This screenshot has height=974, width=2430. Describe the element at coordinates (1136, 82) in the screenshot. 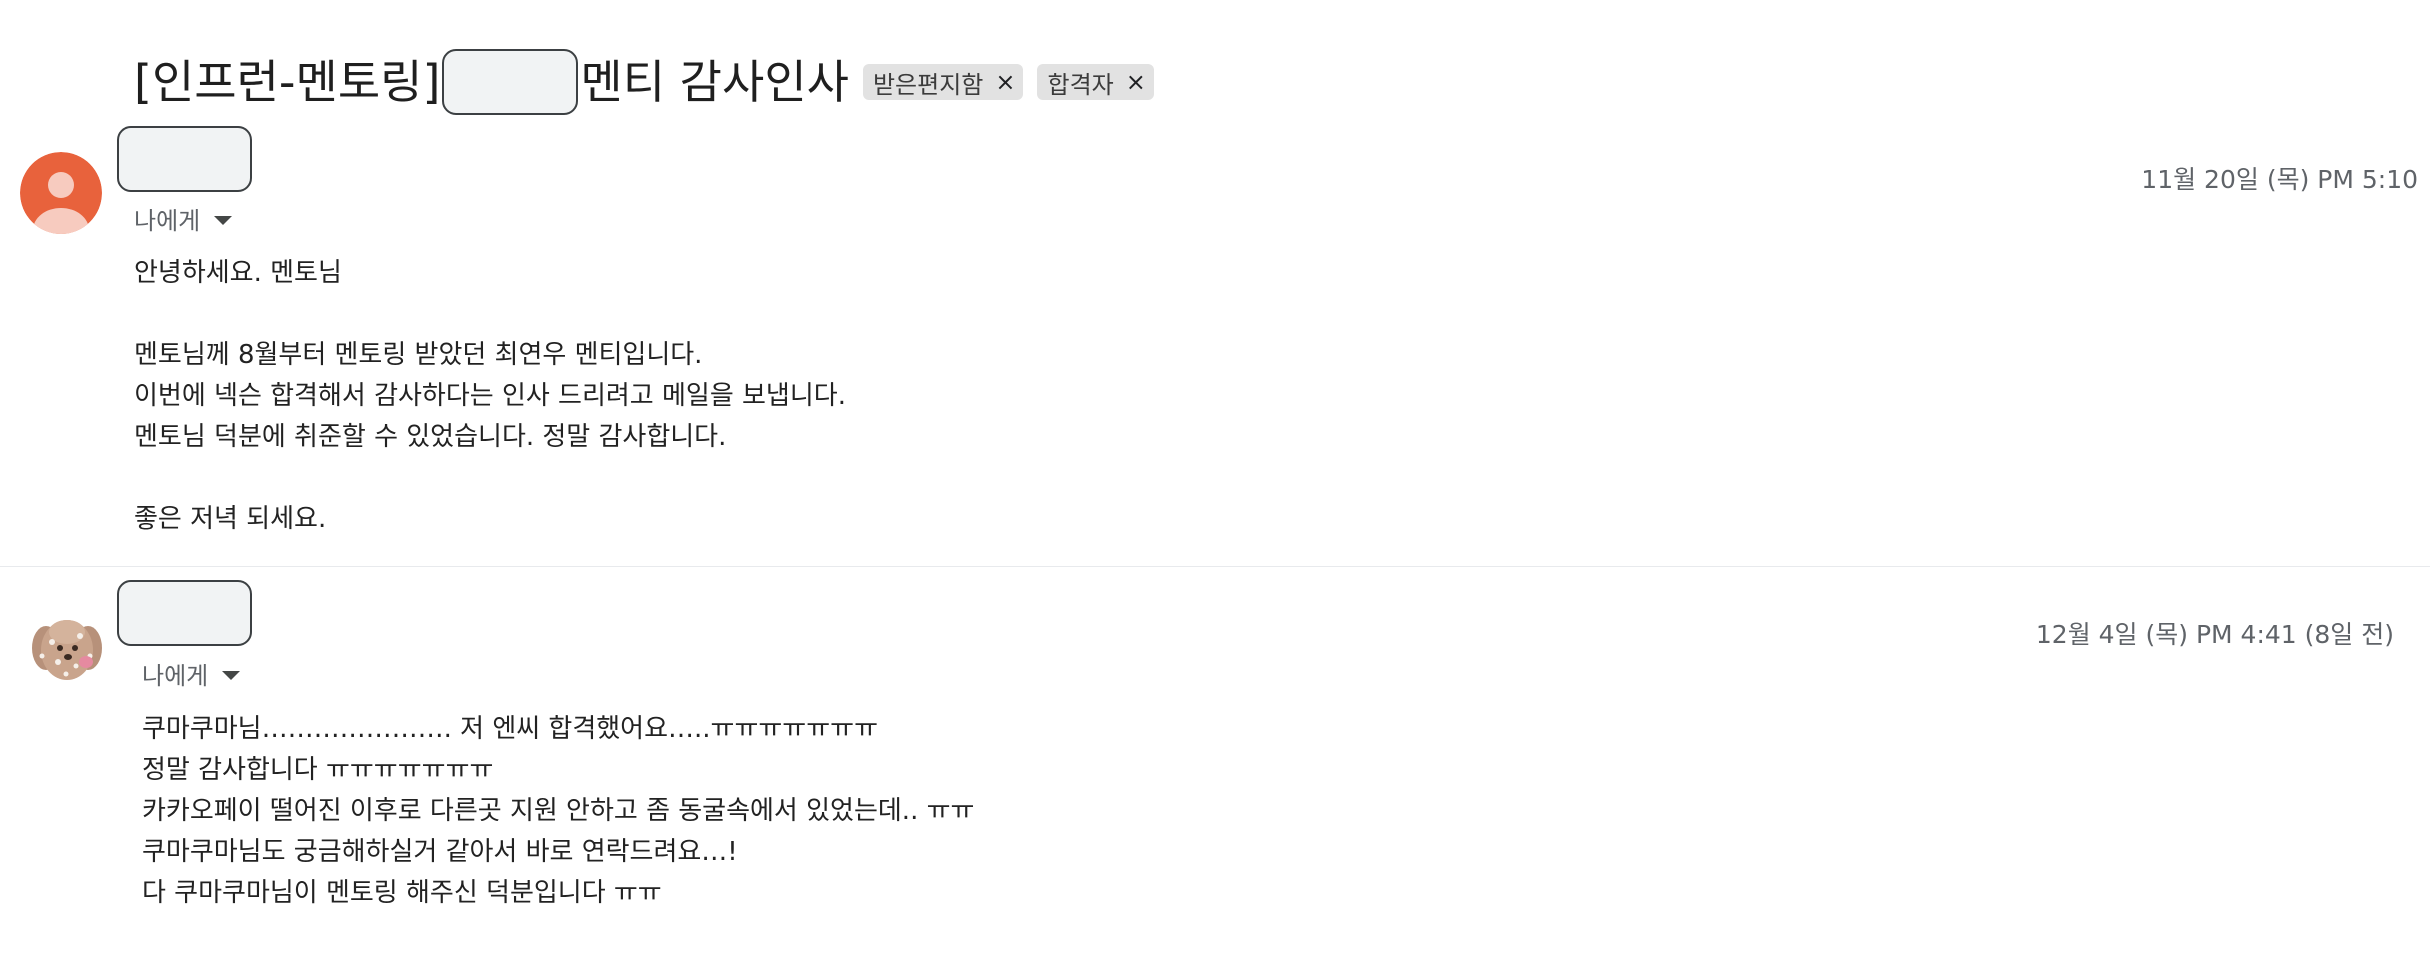

I see `remove-label-passed-icon: ×` at that location.